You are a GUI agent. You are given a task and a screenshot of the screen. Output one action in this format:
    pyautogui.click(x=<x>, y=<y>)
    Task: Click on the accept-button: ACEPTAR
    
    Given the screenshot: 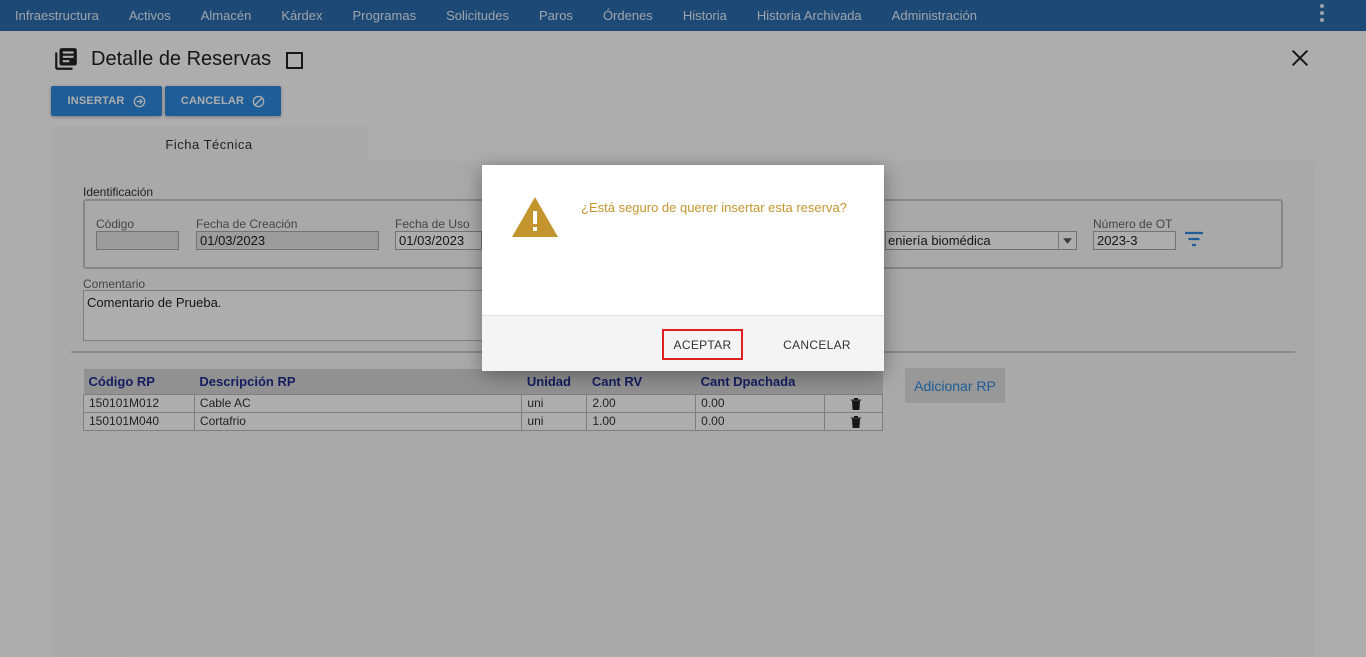 What is the action you would take?
    pyautogui.click(x=702, y=344)
    